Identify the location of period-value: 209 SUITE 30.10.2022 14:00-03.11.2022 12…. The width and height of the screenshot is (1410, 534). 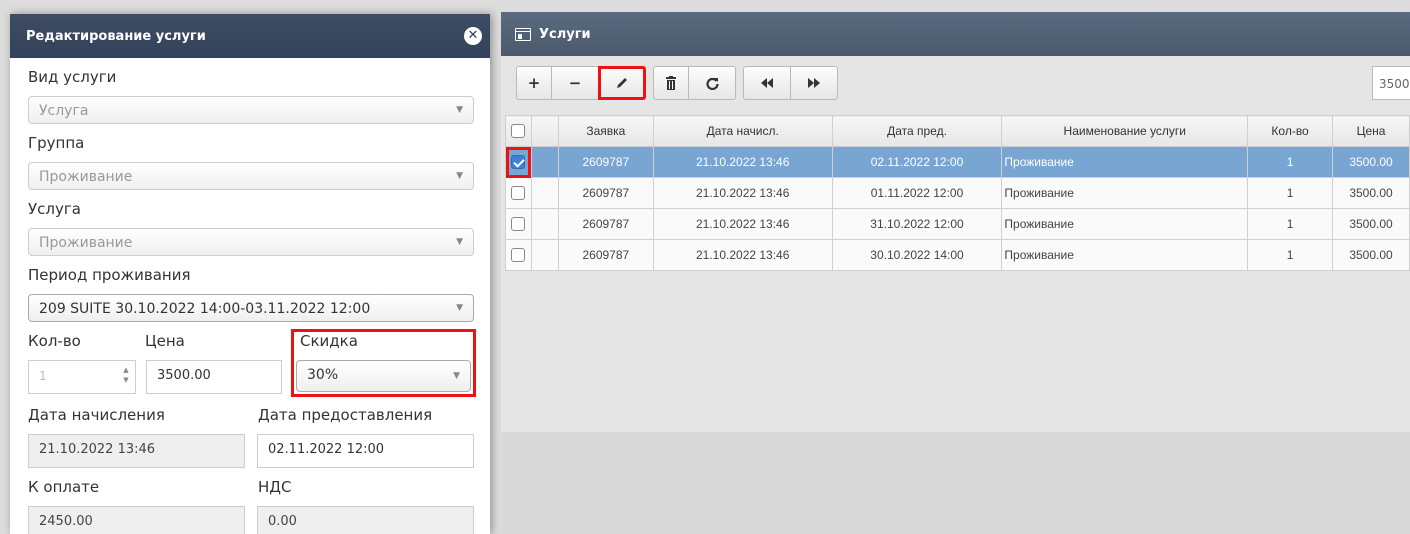
(205, 309).